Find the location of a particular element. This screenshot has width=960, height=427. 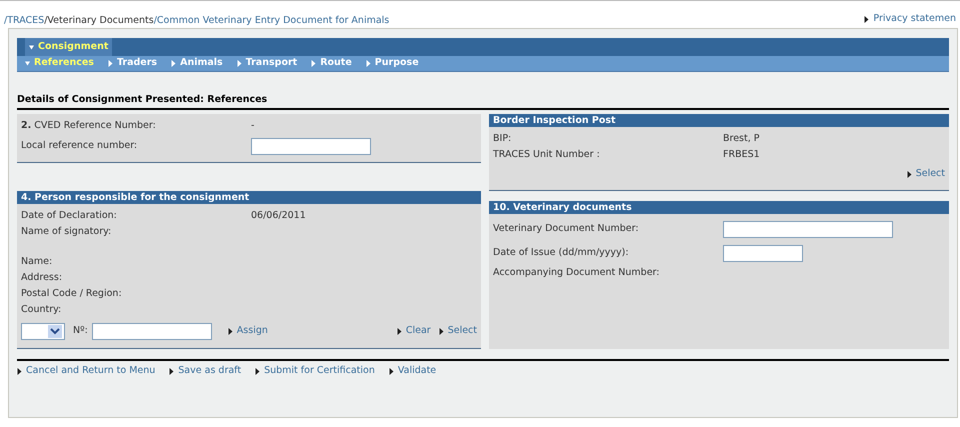

link: Clear is located at coordinates (413, 331).